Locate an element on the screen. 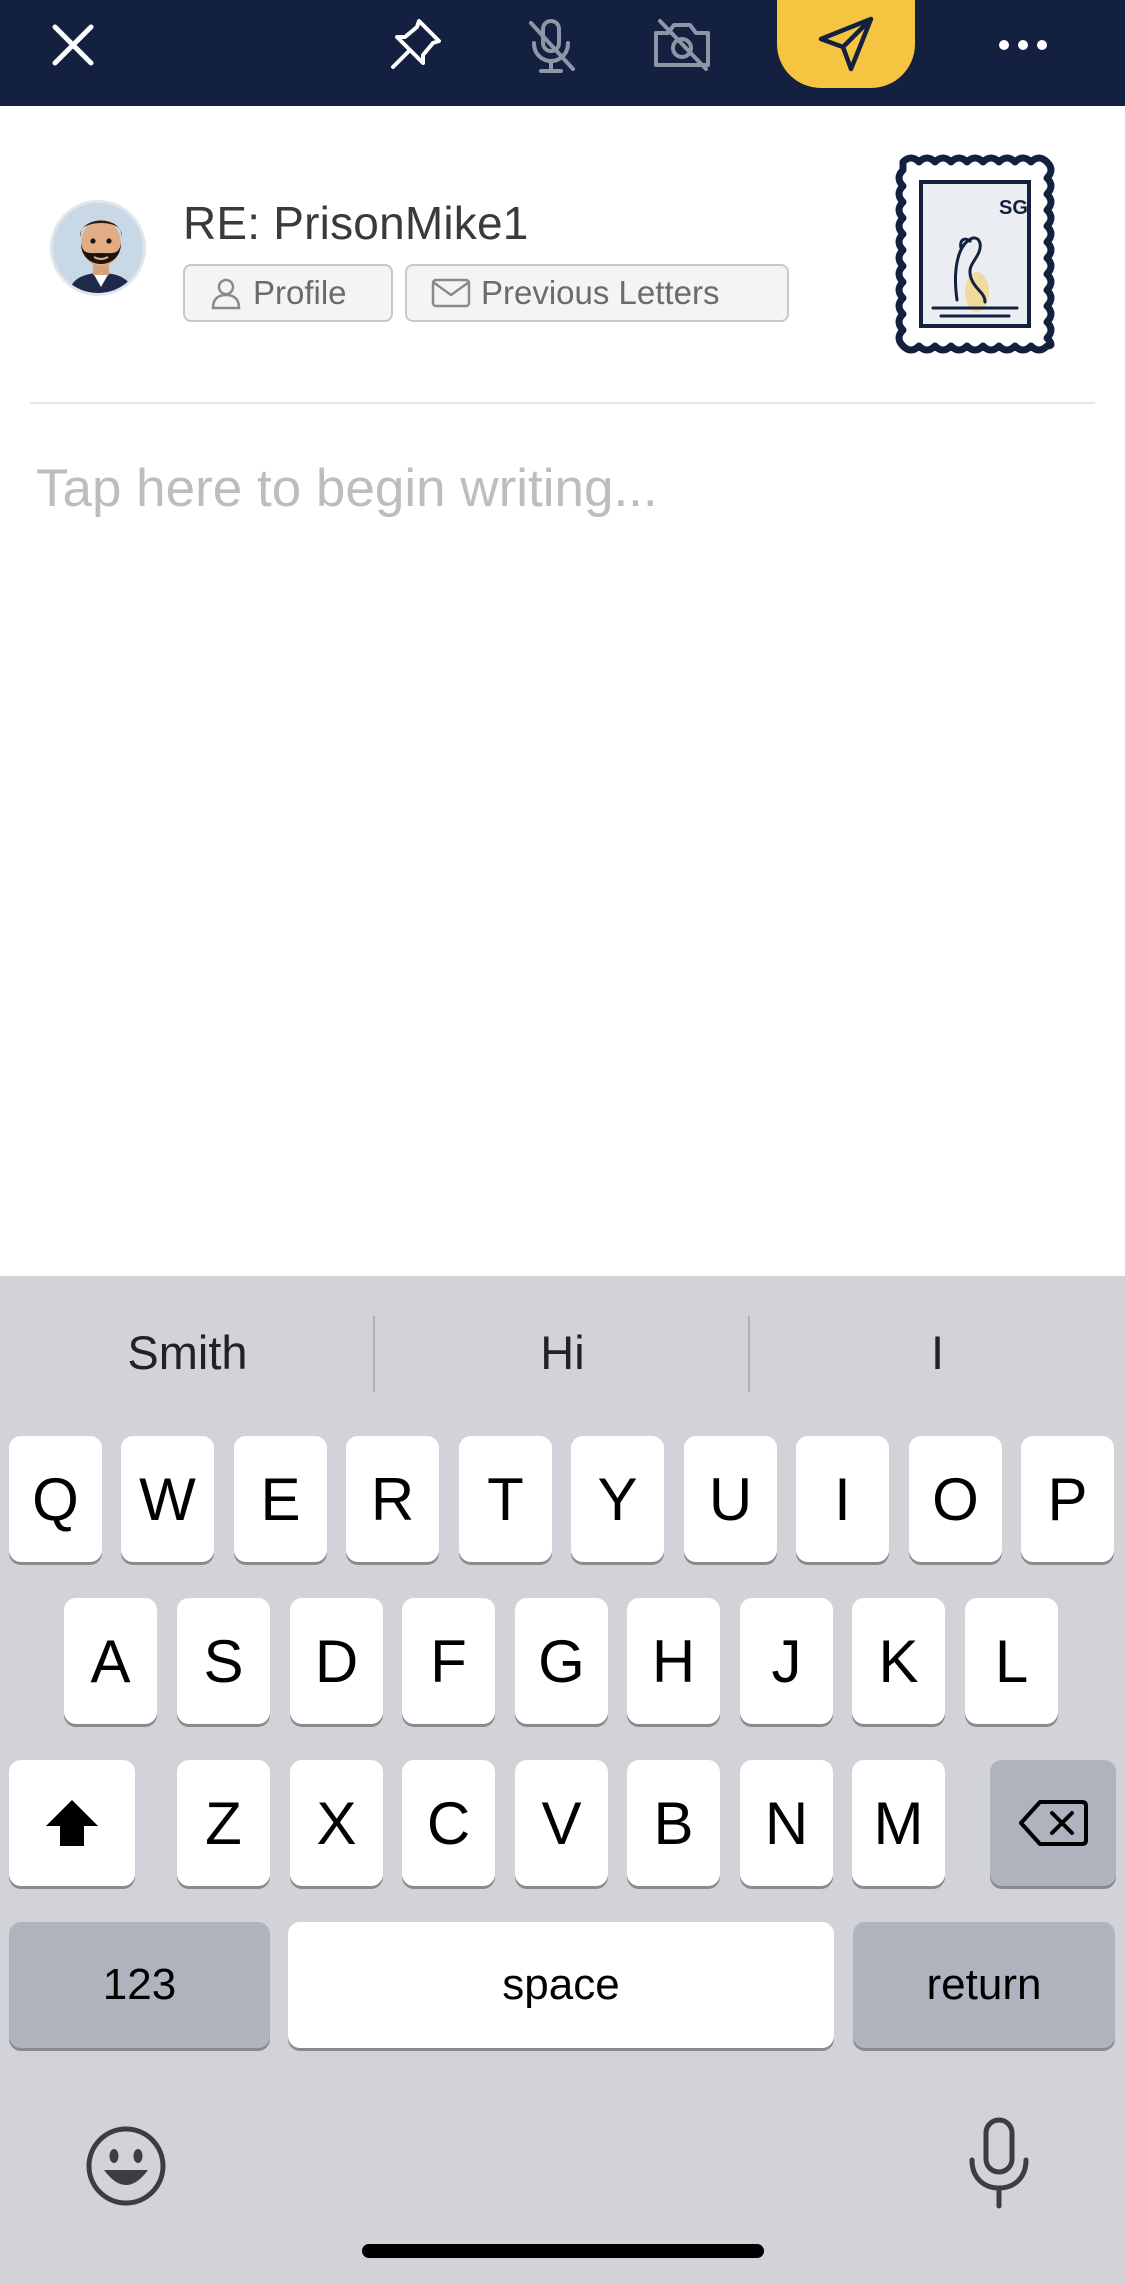  backspace-key is located at coordinates (1053, 1823).